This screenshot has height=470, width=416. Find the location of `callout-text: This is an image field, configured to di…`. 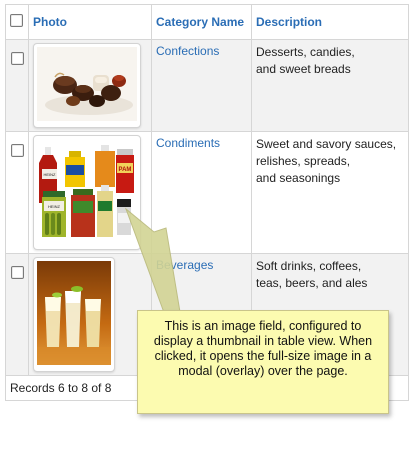

callout-text: This is an image field, configured to di… is located at coordinates (263, 348).